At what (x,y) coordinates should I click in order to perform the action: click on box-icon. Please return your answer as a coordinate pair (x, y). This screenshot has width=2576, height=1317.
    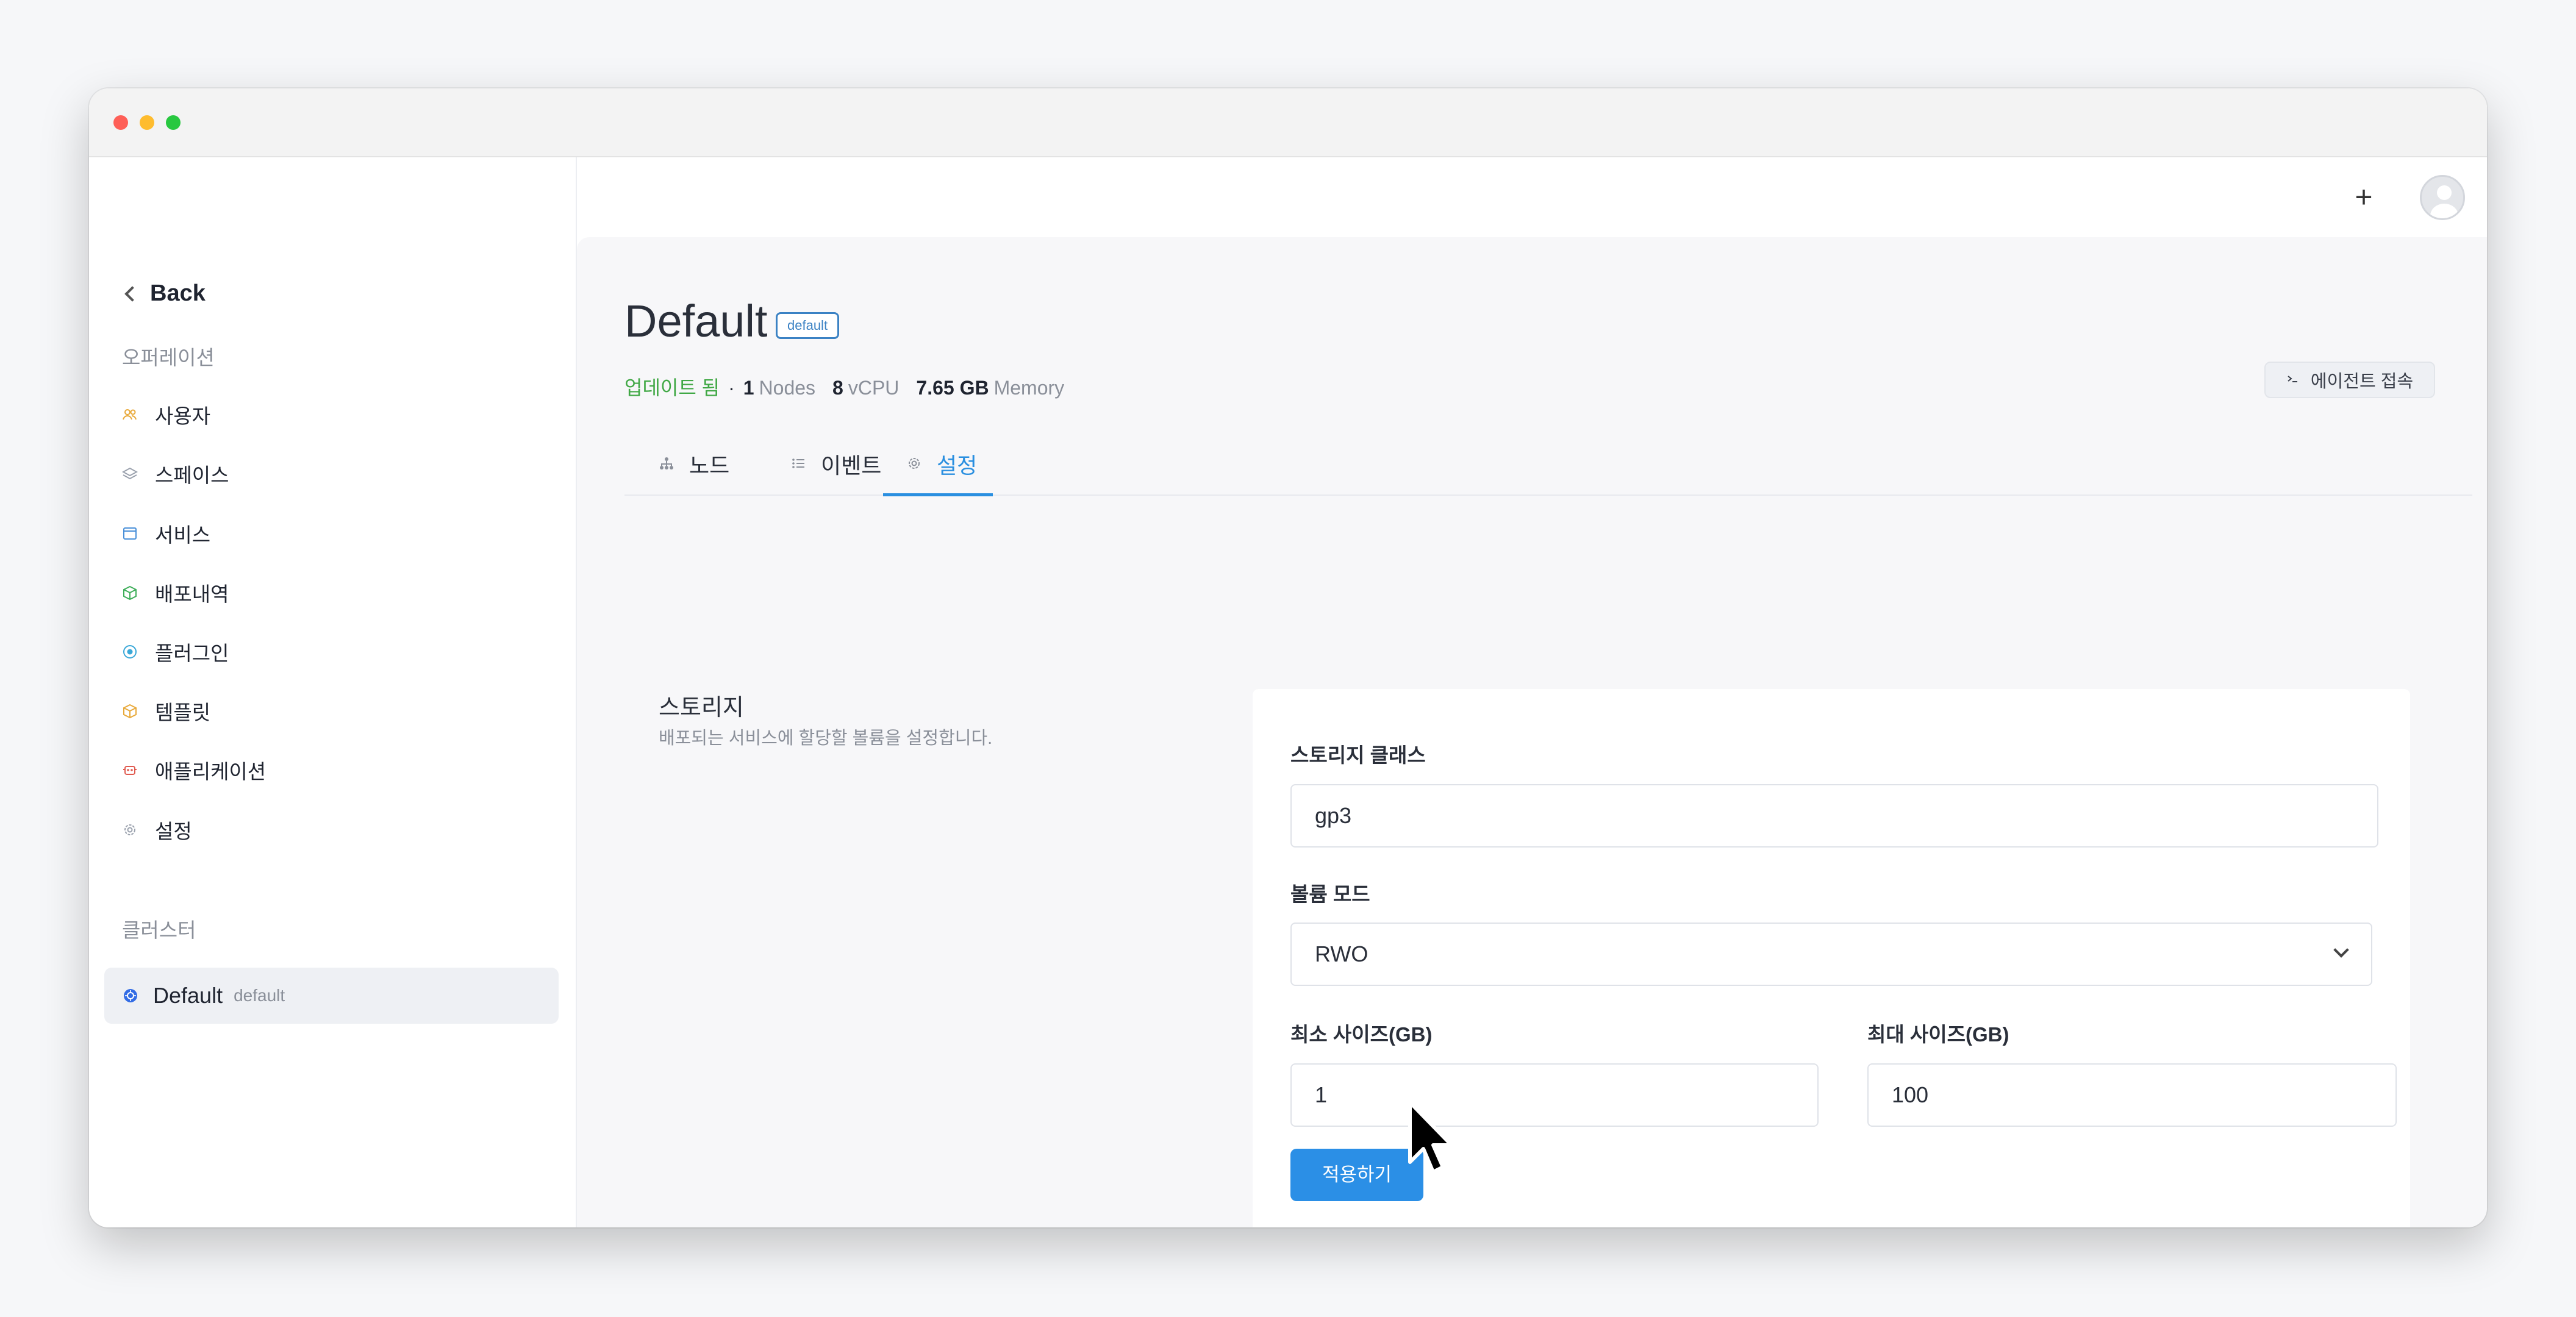
    Looking at the image, I should click on (130, 593).